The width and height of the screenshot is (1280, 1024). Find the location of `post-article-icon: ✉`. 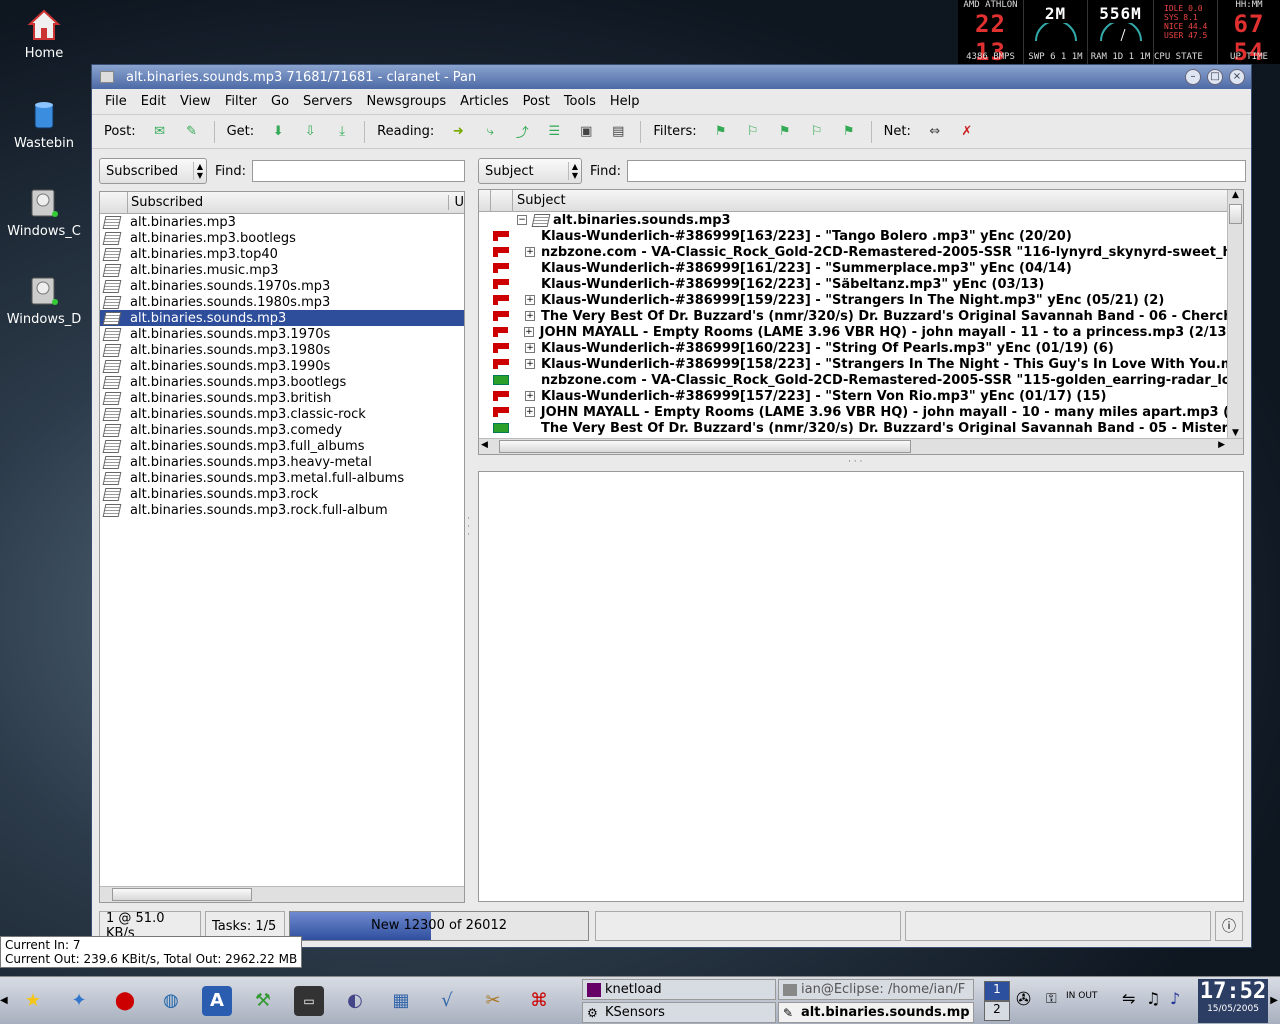

post-article-icon: ✉ is located at coordinates (160, 132).